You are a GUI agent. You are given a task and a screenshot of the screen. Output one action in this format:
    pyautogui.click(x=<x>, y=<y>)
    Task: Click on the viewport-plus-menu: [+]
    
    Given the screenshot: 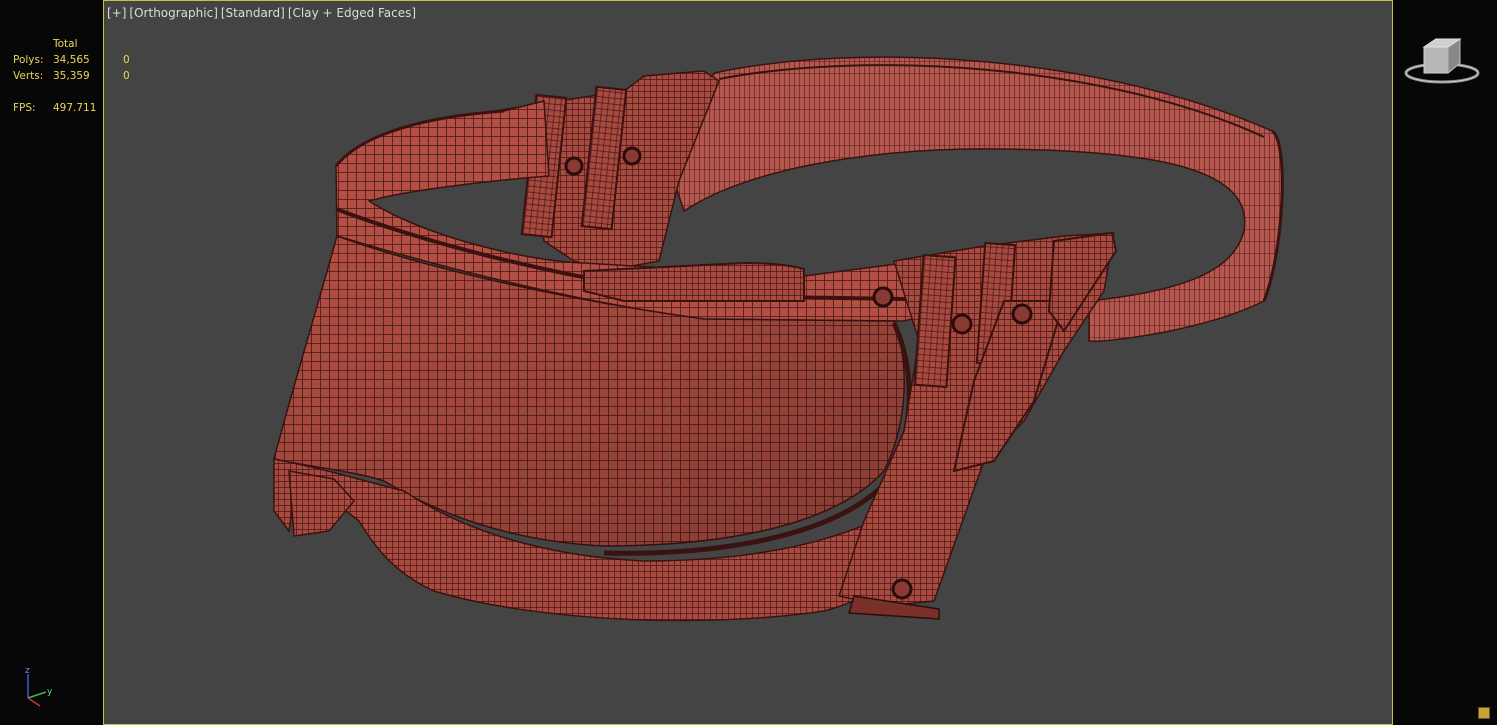 What is the action you would take?
    pyautogui.click(x=116, y=13)
    